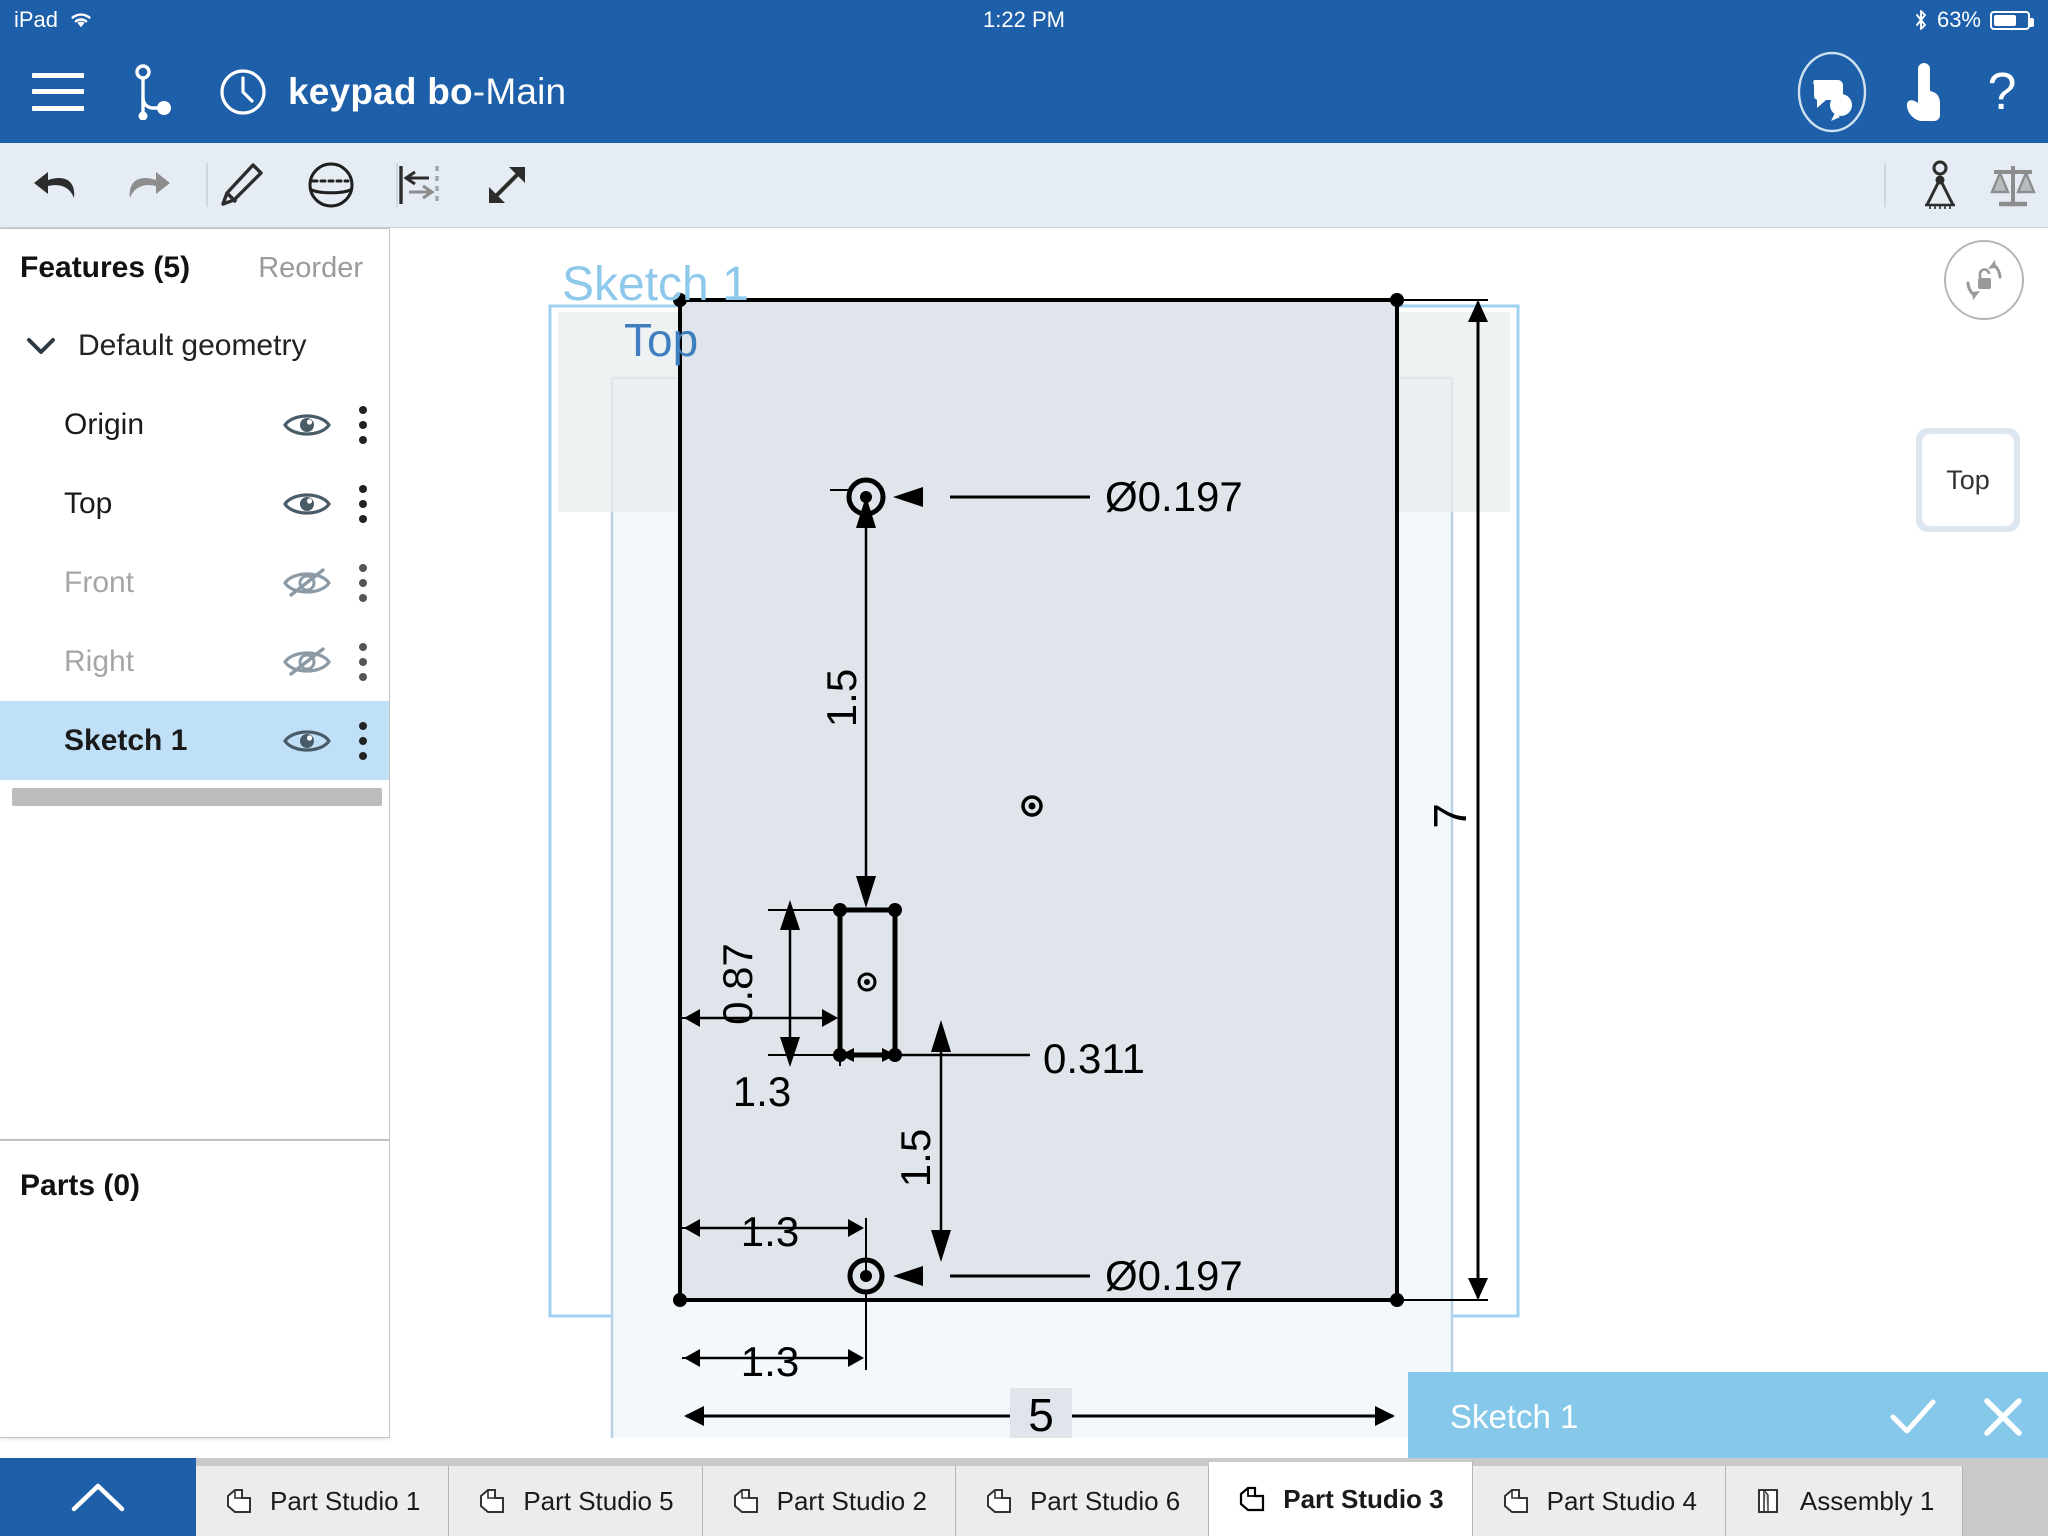 Image resolution: width=2048 pixels, height=1536 pixels. Describe the element at coordinates (194, 268) in the screenshot. I see `features-panel-header: Features (5) Reorder` at that location.